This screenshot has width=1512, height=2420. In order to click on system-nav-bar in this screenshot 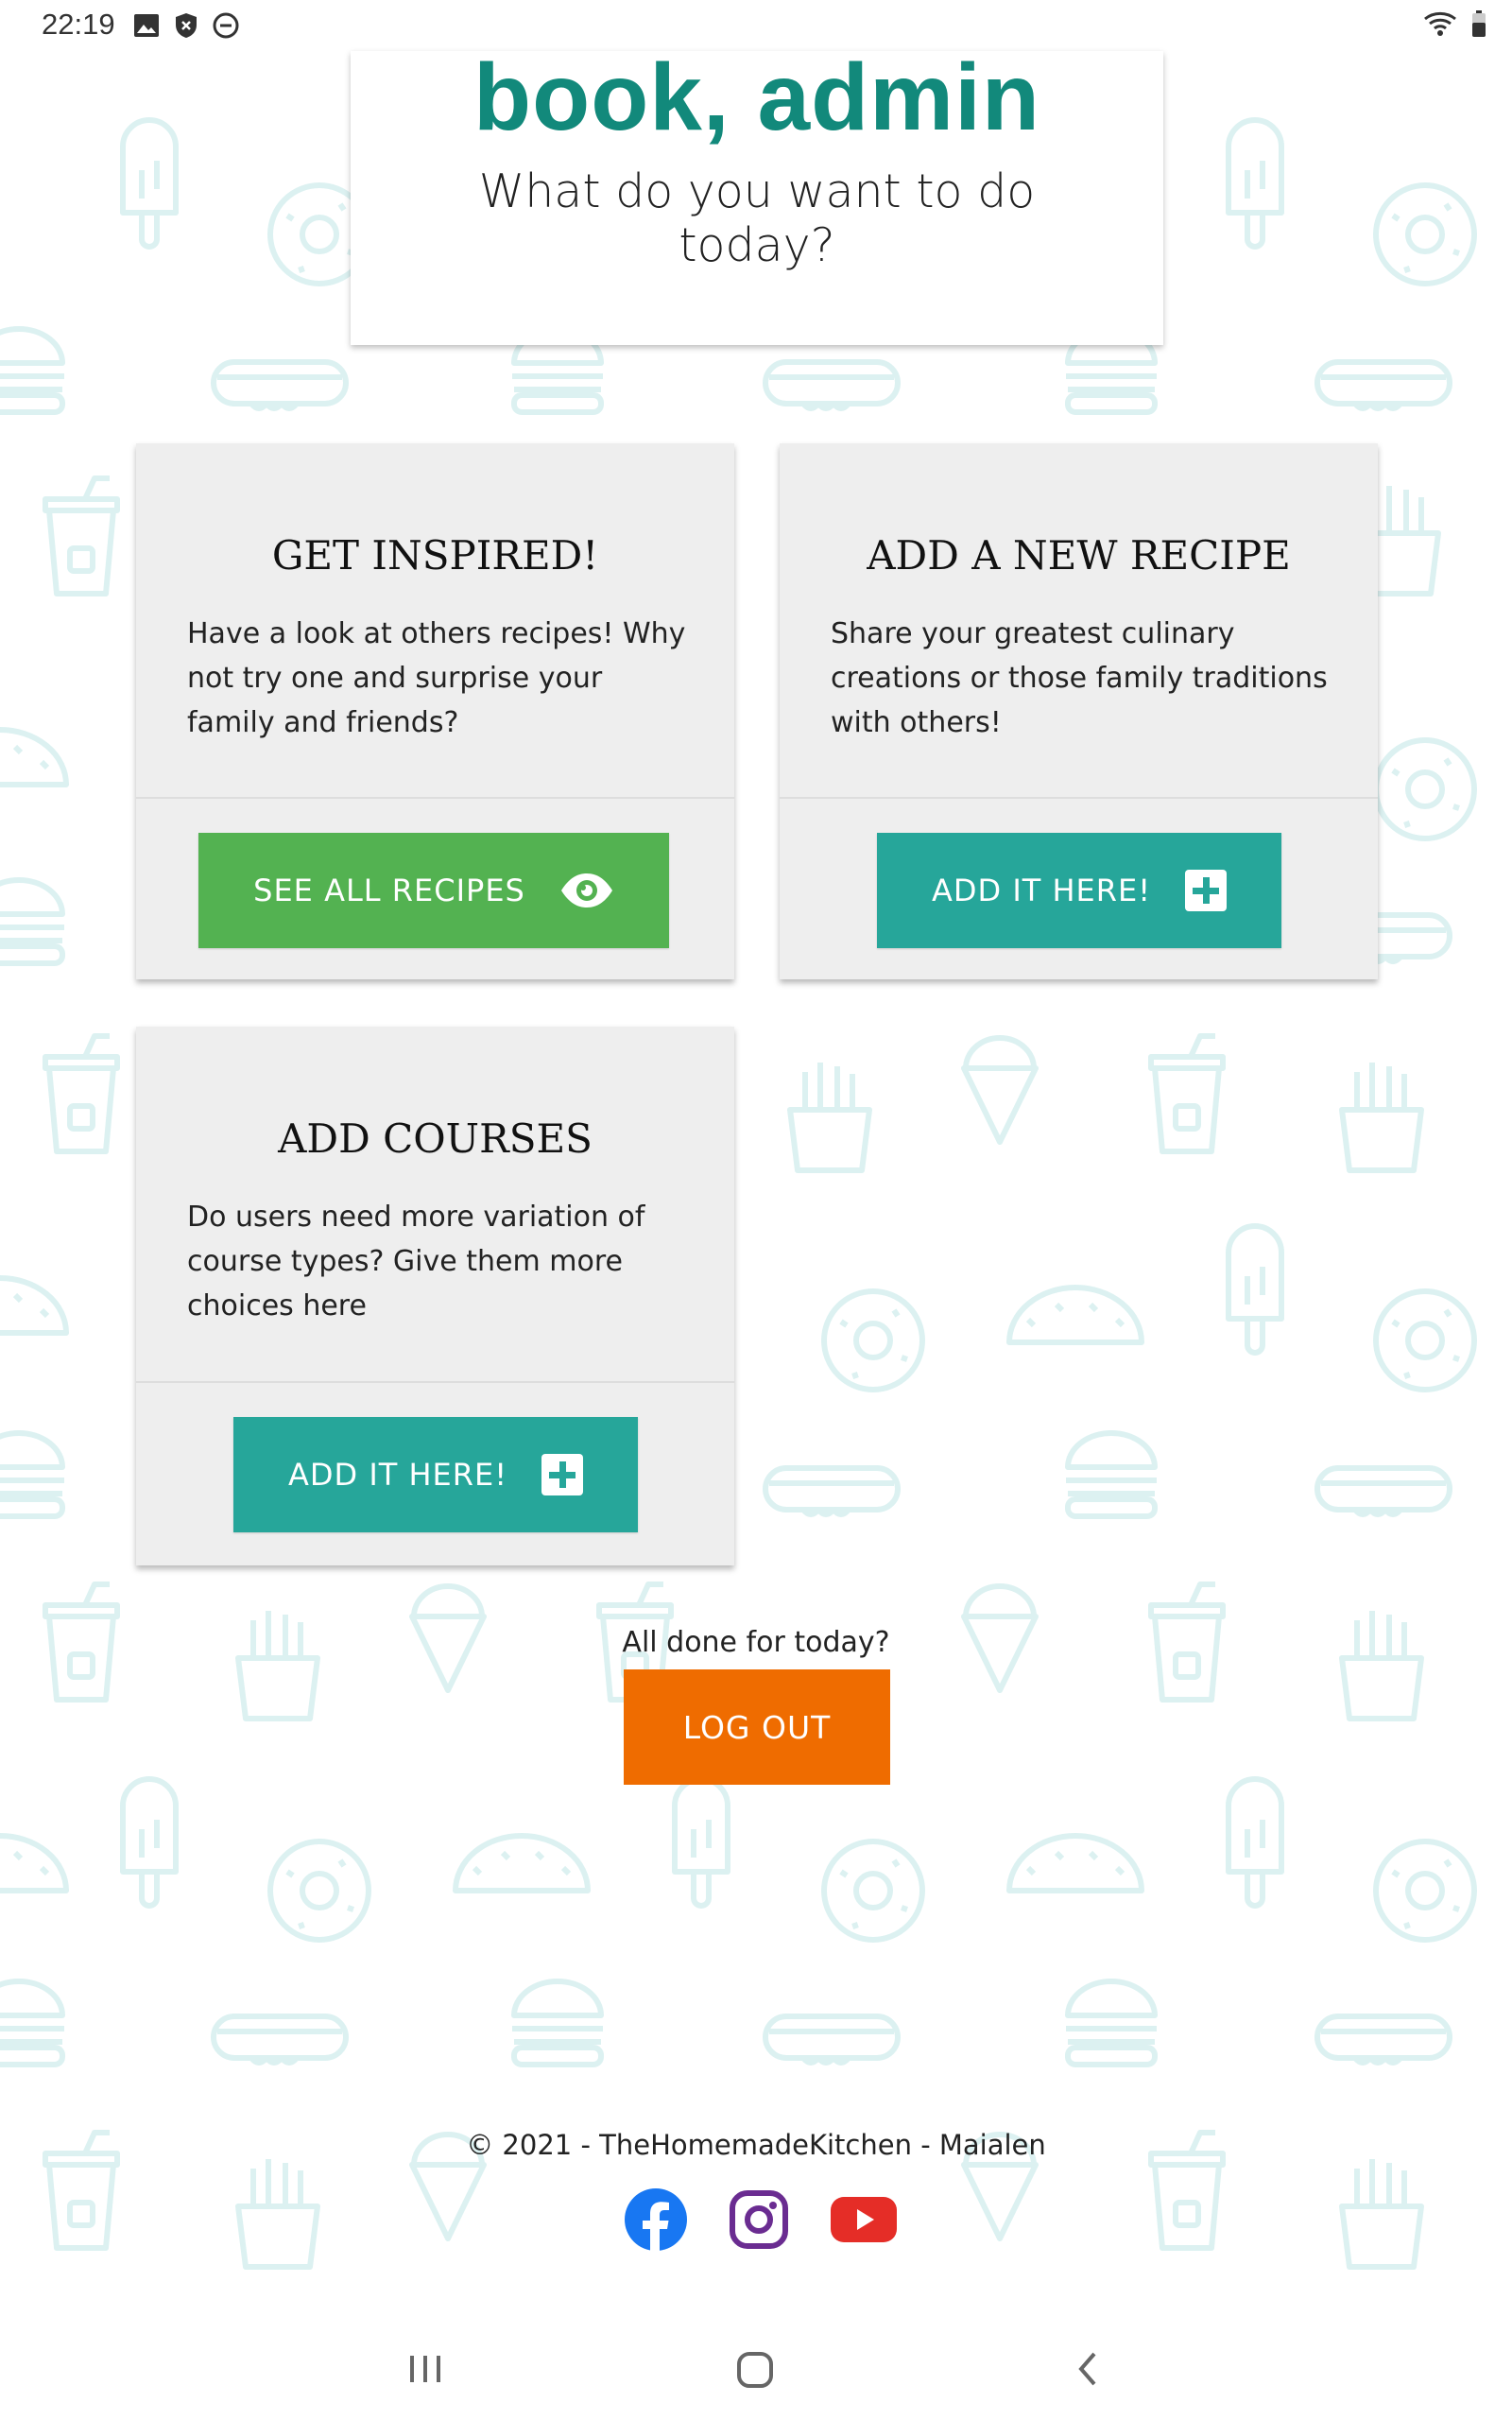, I will do `click(756, 2373)`.